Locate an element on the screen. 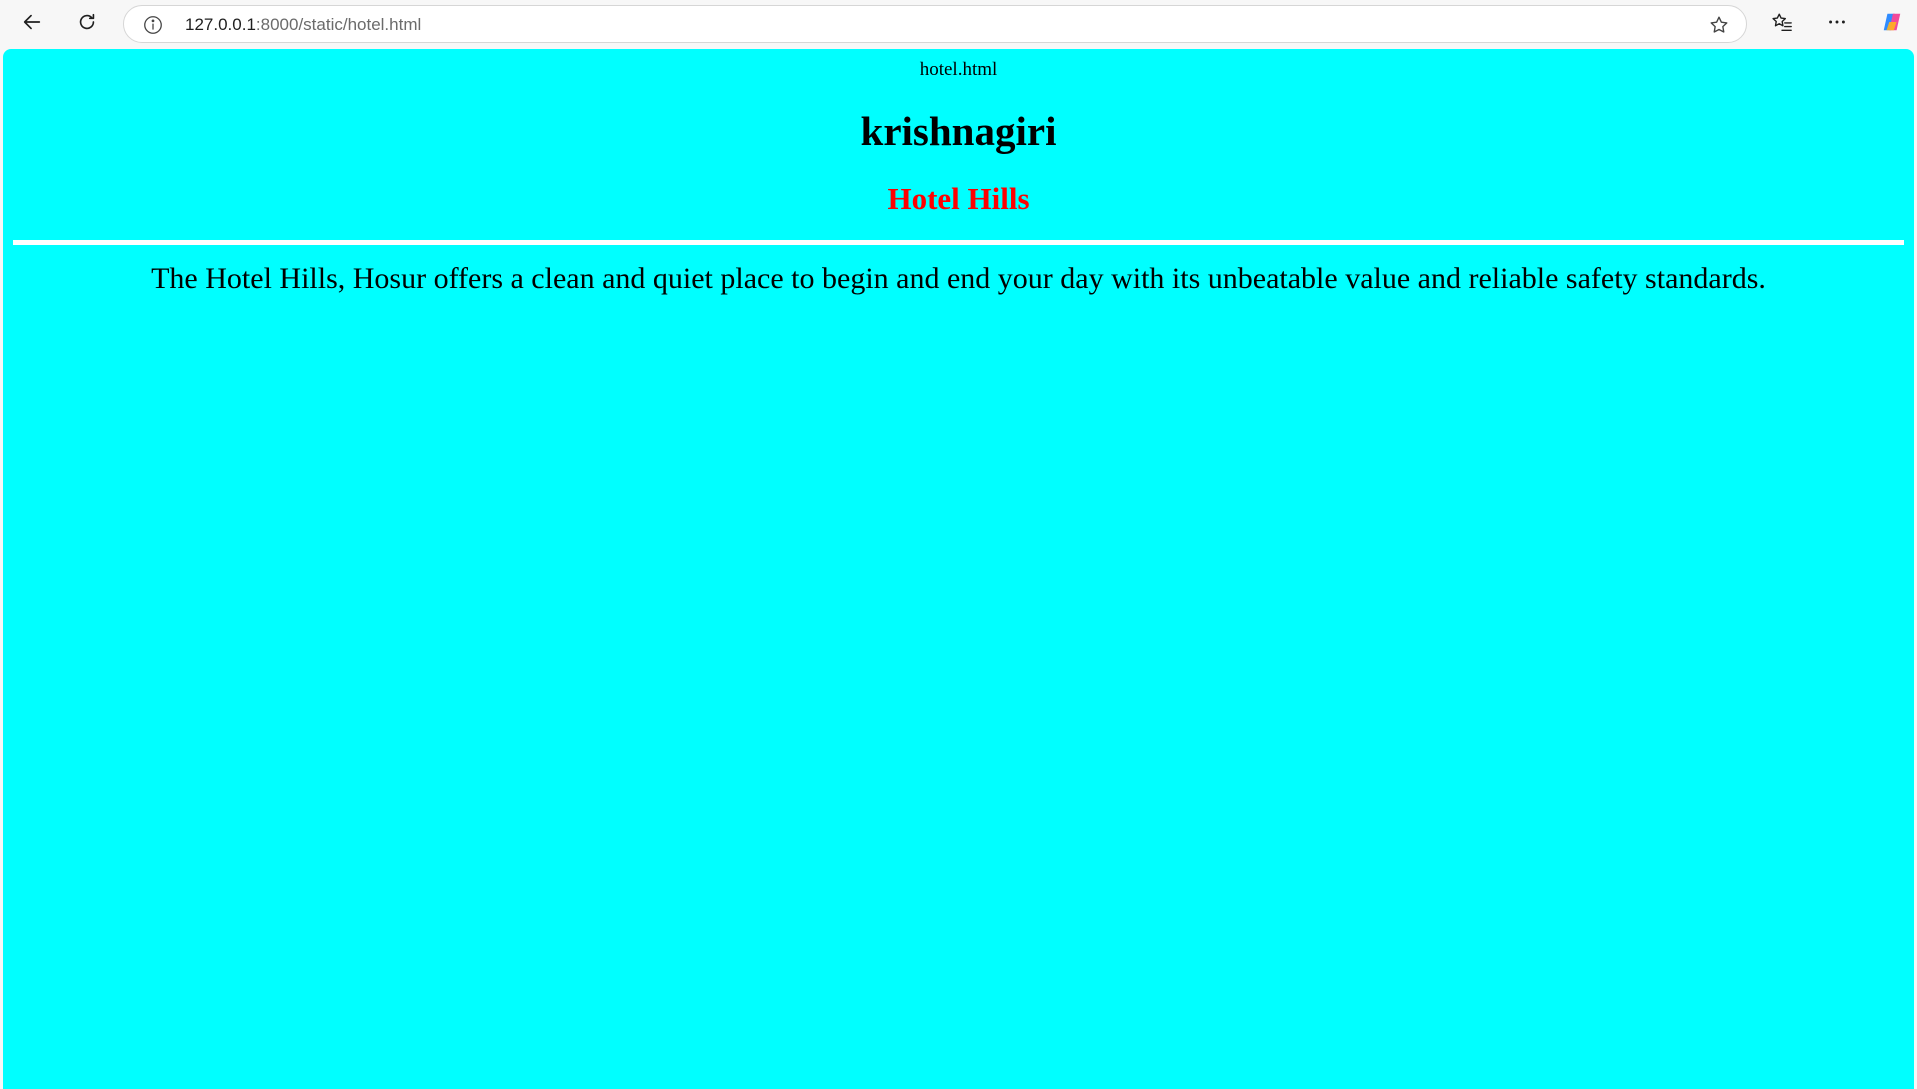  copilot-icon is located at coordinates (1892, 24).